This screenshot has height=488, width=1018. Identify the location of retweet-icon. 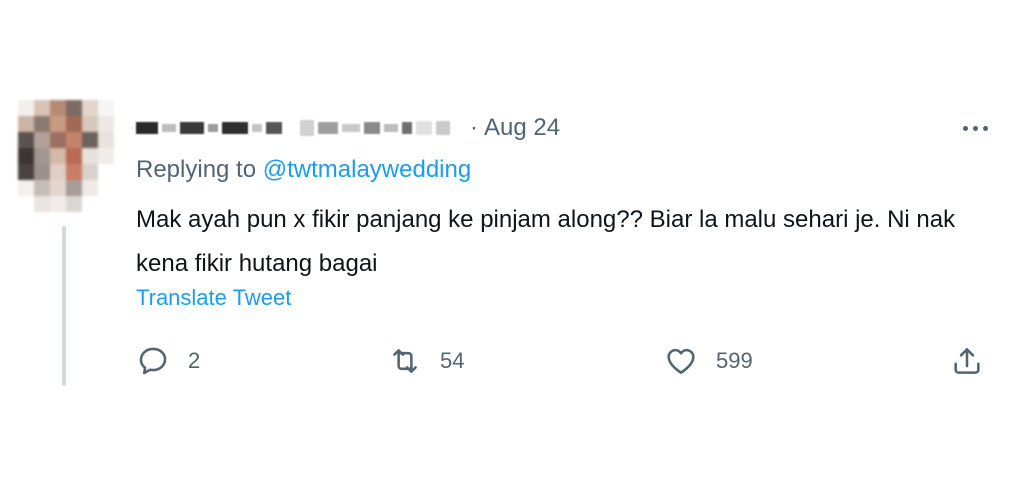
(405, 361).